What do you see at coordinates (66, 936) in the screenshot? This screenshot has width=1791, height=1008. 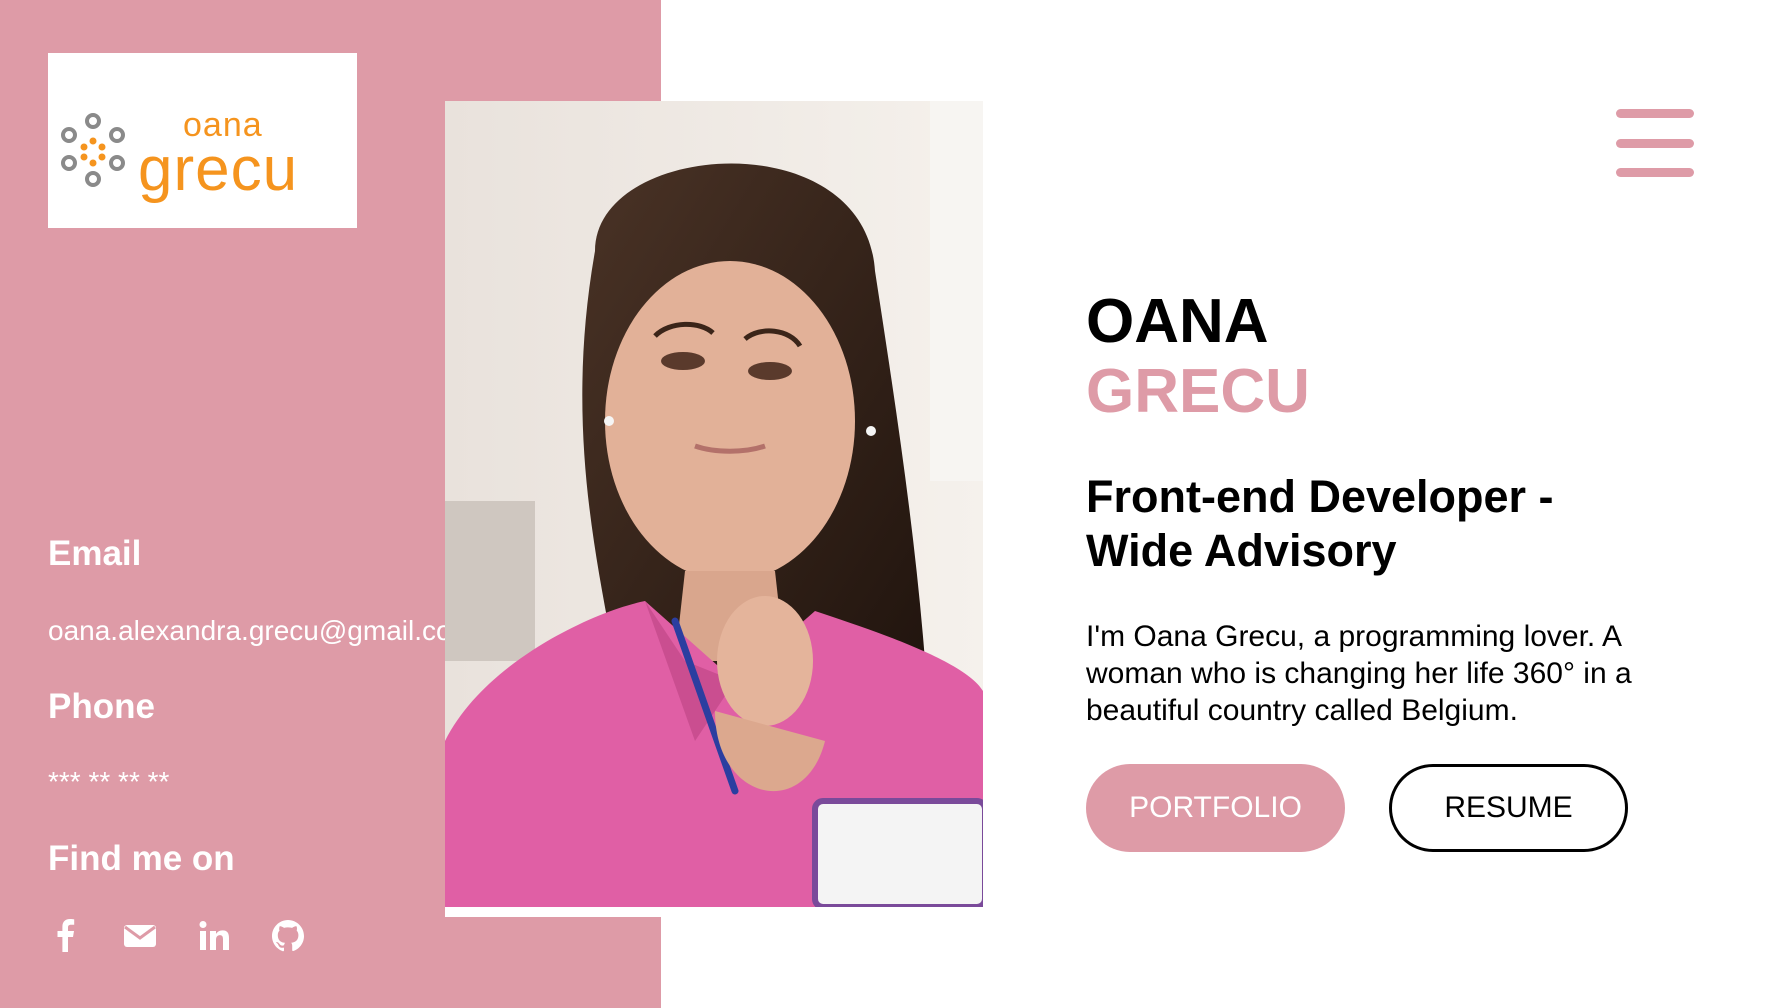 I see `facebook-icon` at bounding box center [66, 936].